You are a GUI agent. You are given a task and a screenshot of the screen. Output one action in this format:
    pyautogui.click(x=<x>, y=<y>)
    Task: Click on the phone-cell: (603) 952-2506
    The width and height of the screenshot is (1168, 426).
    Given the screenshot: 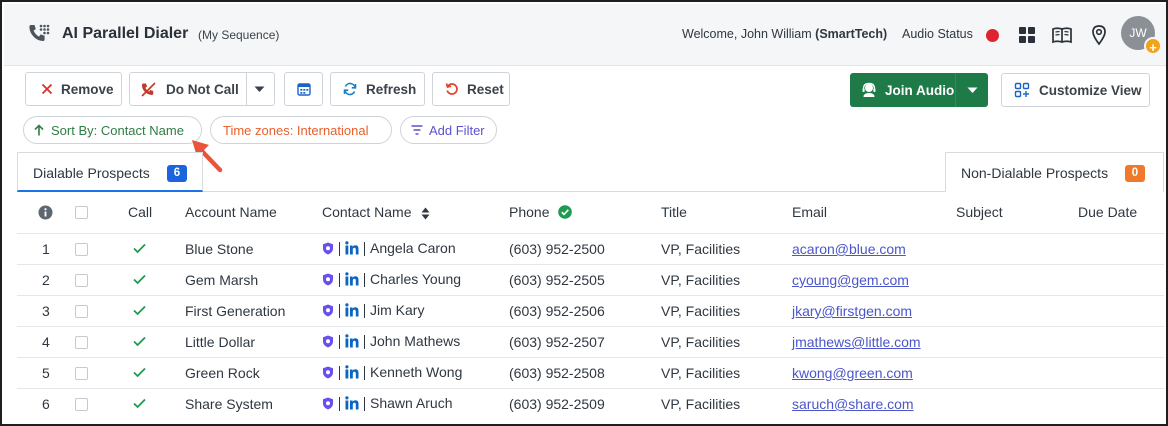 What is the action you would take?
    pyautogui.click(x=557, y=311)
    